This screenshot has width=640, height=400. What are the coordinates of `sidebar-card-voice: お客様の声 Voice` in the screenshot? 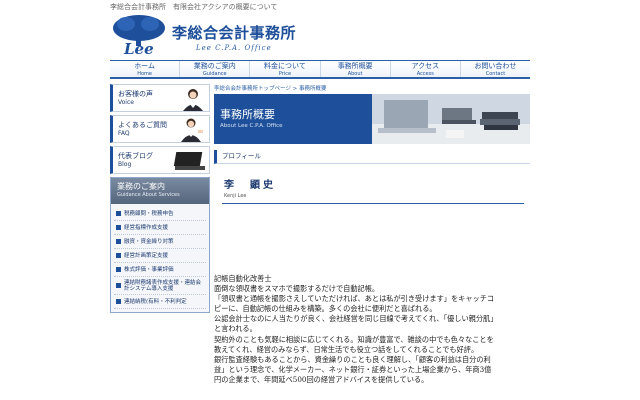 It's located at (160, 98).